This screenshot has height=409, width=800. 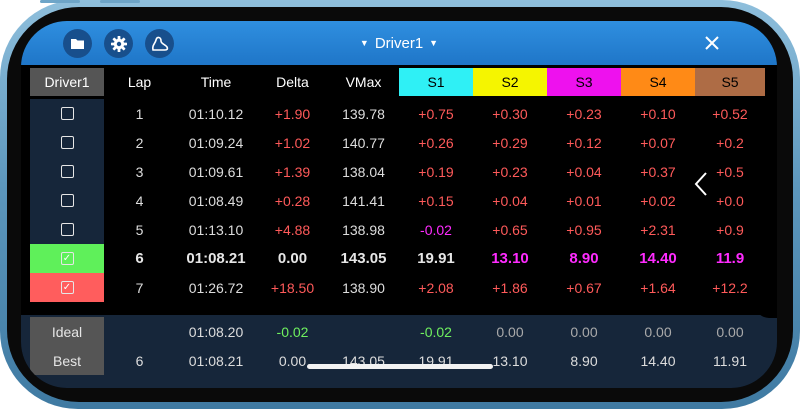 What do you see at coordinates (216, 142) in the screenshot?
I see `lap-time: 01:09.24` at bounding box center [216, 142].